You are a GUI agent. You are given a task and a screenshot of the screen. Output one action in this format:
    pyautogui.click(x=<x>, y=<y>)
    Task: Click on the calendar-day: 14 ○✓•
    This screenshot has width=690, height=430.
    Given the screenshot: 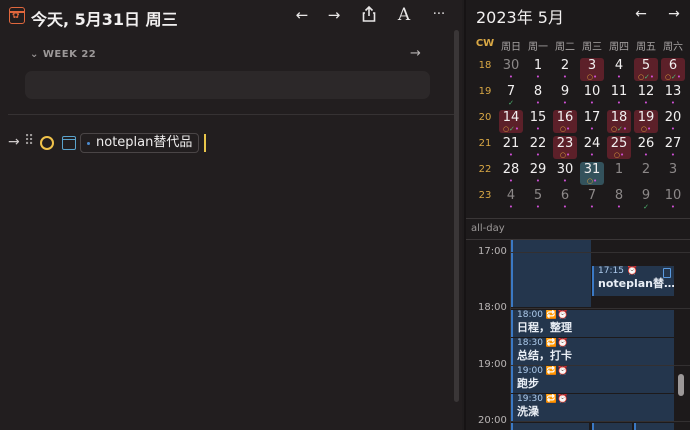 What is the action you would take?
    pyautogui.click(x=511, y=121)
    